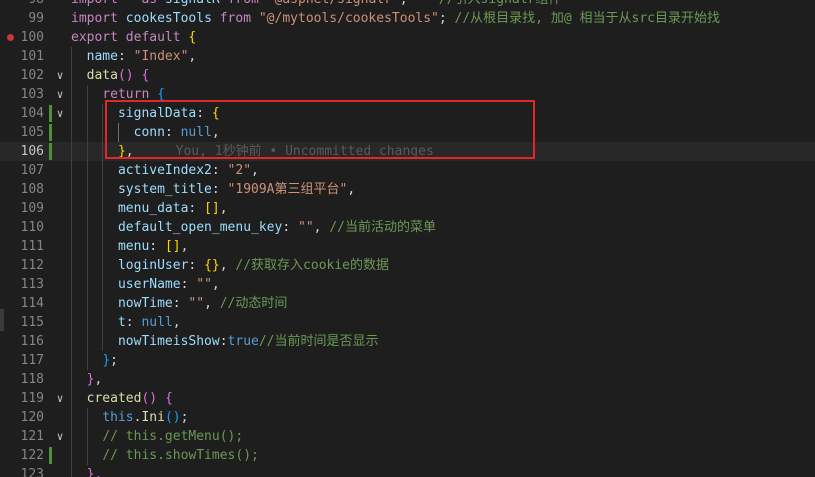  Describe the element at coordinates (407, 265) in the screenshot. I see `code-line: 112 loginUser: {}, //获取存入cookie的数据` at that location.